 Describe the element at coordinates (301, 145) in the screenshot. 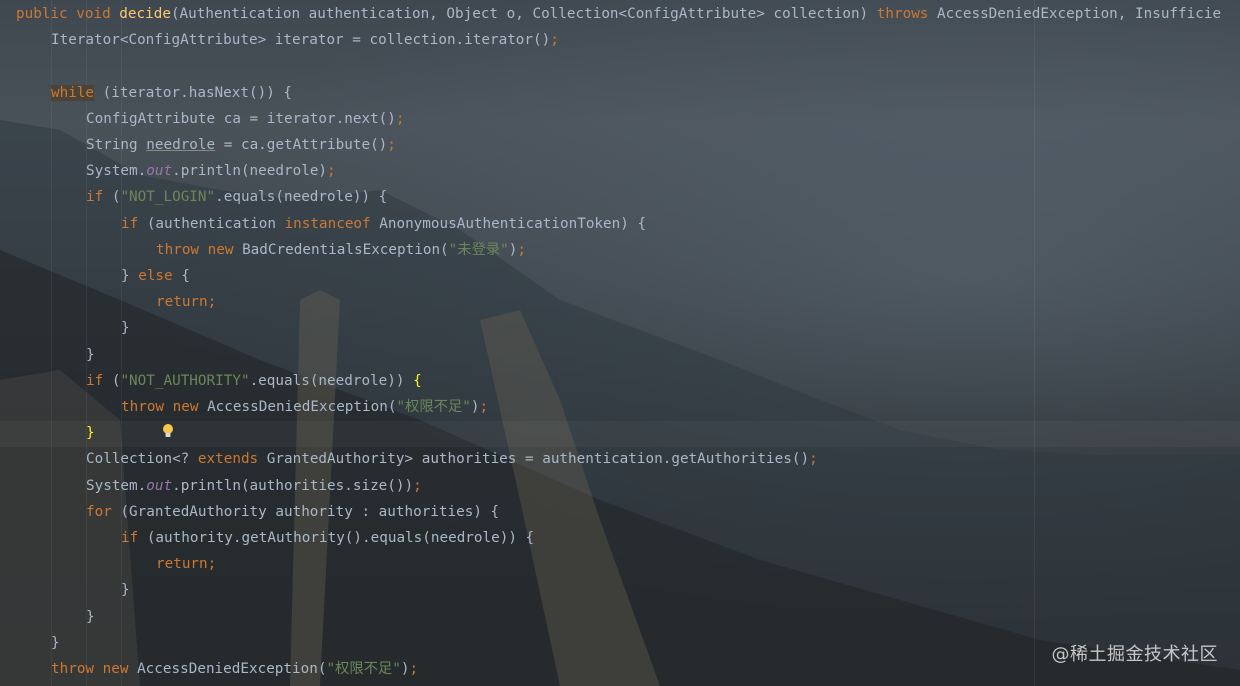

I see `code-token: = ca.getAttribute()` at that location.